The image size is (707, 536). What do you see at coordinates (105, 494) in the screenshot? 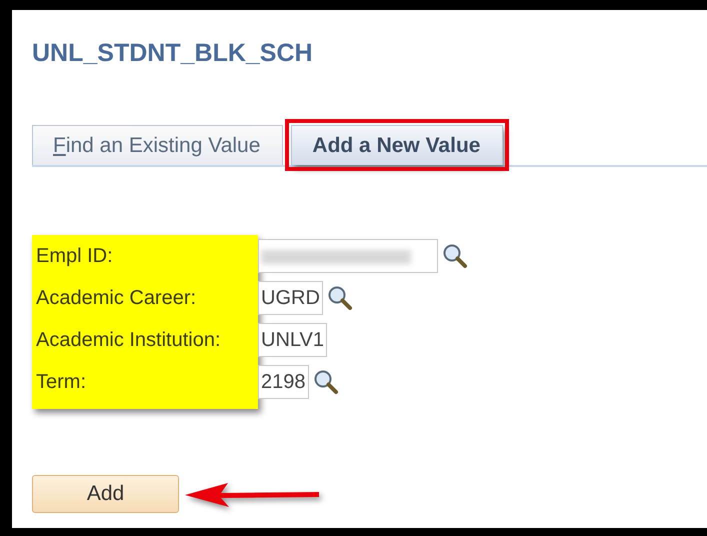
I see `add-button: Add` at bounding box center [105, 494].